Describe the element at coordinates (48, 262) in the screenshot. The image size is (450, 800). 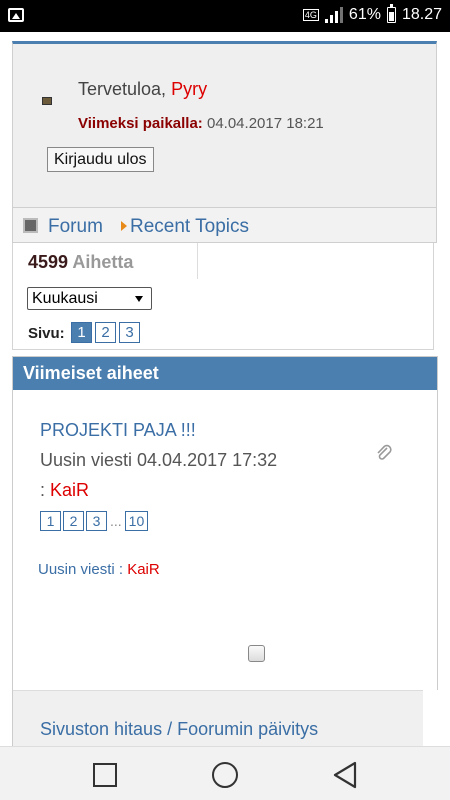
I see `topic-count-value: 4599` at that location.